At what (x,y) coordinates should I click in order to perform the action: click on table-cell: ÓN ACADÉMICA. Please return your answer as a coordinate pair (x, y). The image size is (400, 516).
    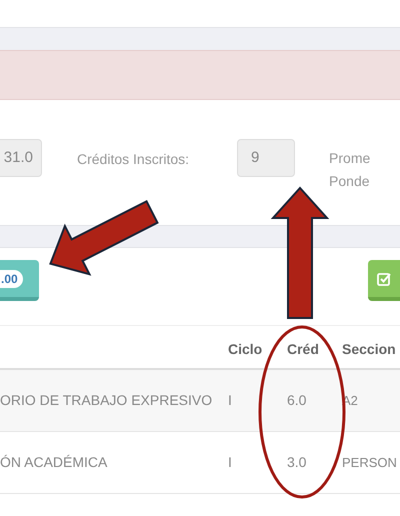
    Looking at the image, I should click on (54, 462).